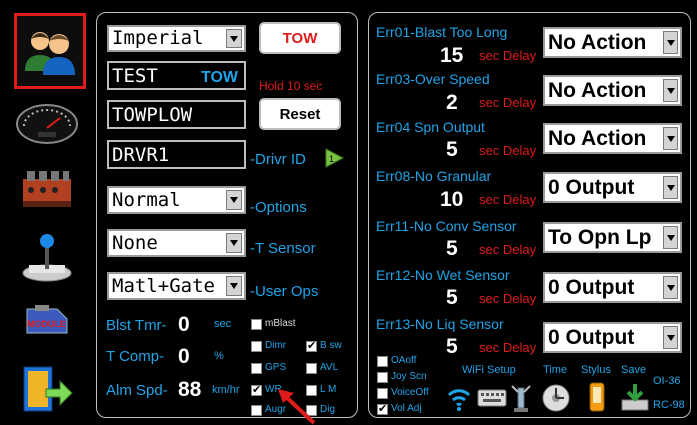 Image resolution: width=697 pixels, height=425 pixels. I want to click on err12-delay-unit: sec Delay, so click(508, 298).